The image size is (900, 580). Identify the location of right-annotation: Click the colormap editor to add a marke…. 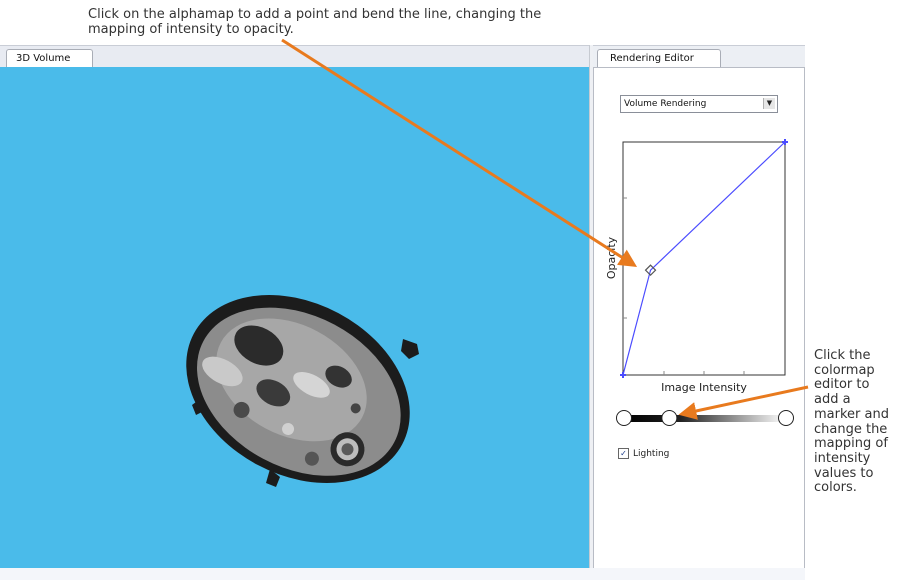
(857, 422).